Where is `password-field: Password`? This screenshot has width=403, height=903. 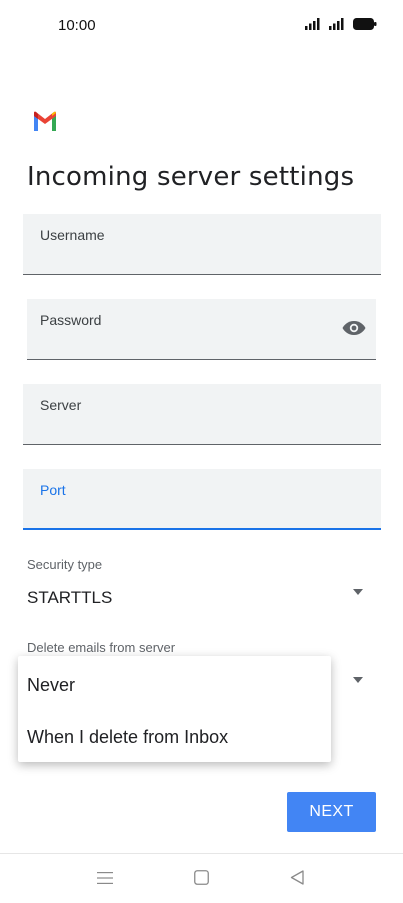
password-field: Password is located at coordinates (201, 329).